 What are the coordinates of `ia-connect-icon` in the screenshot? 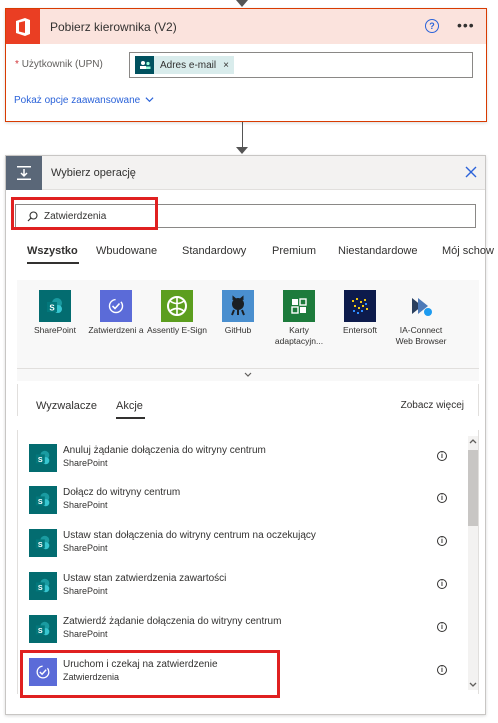 It's located at (421, 306).